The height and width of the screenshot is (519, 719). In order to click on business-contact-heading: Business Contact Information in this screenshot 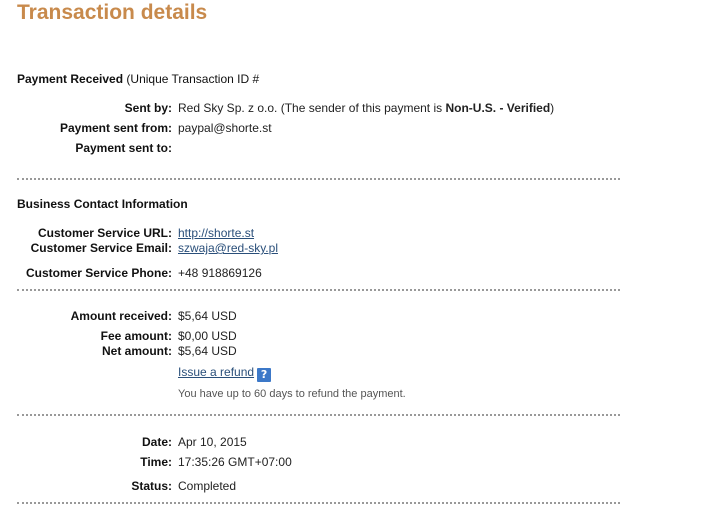, I will do `click(102, 204)`.